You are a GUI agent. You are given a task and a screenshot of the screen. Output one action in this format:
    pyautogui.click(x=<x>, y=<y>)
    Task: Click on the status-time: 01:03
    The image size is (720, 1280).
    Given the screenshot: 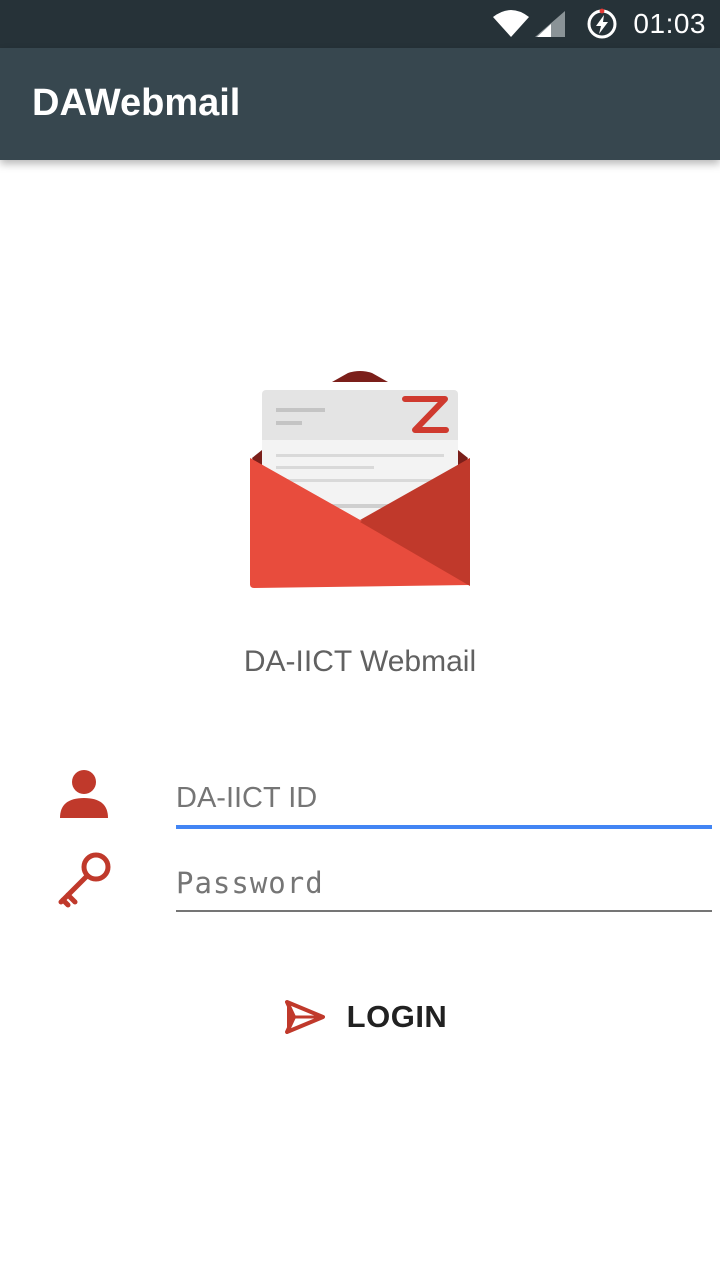 What is the action you would take?
    pyautogui.click(x=669, y=23)
    